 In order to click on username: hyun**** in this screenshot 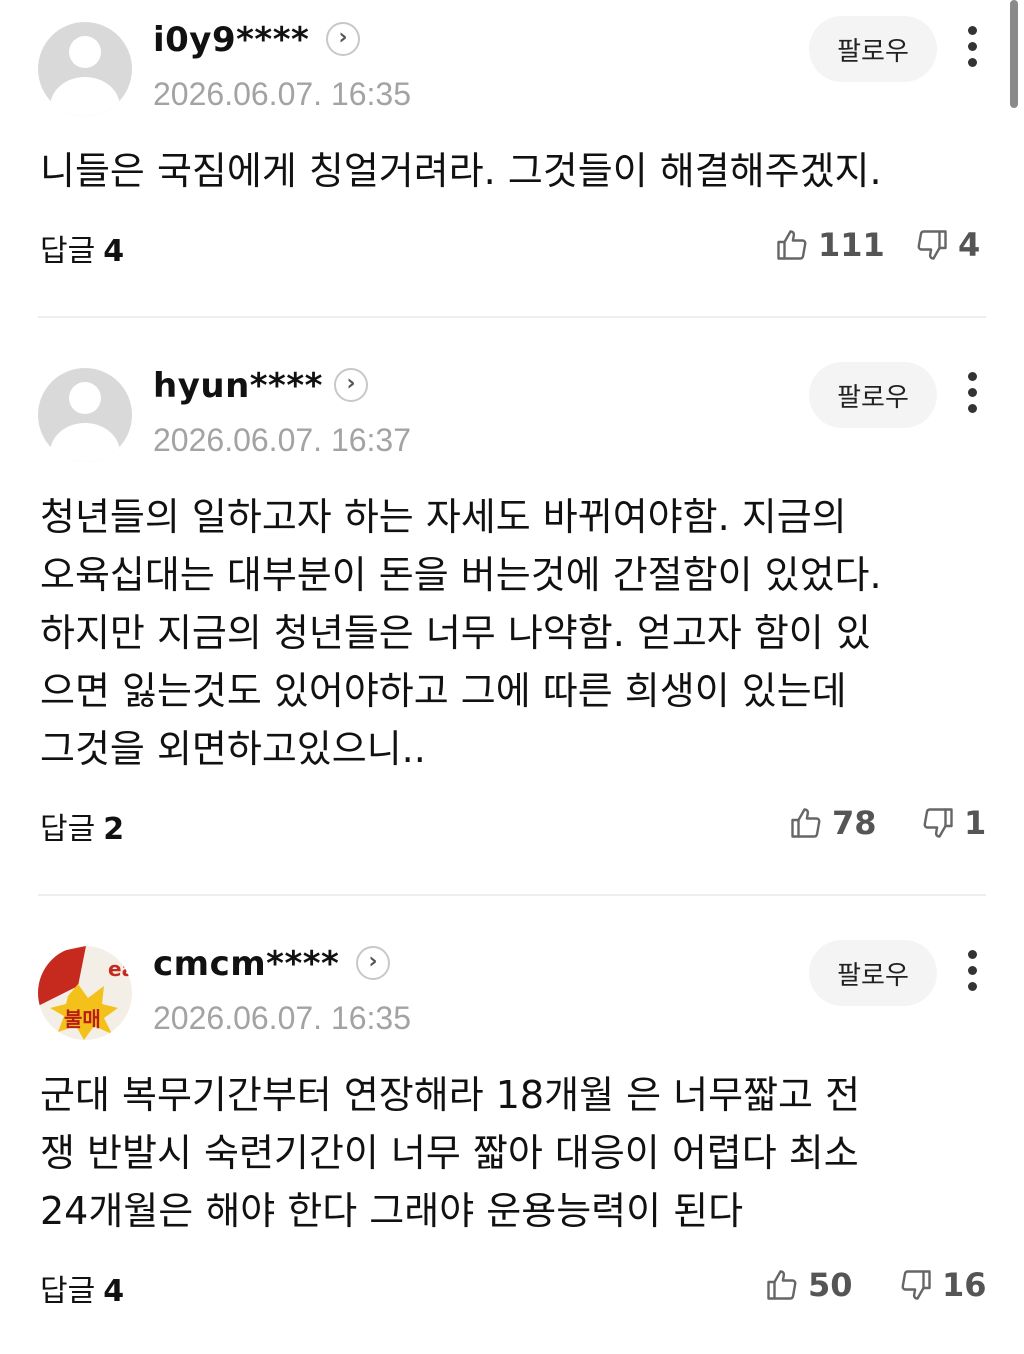, I will do `click(238, 386)`.